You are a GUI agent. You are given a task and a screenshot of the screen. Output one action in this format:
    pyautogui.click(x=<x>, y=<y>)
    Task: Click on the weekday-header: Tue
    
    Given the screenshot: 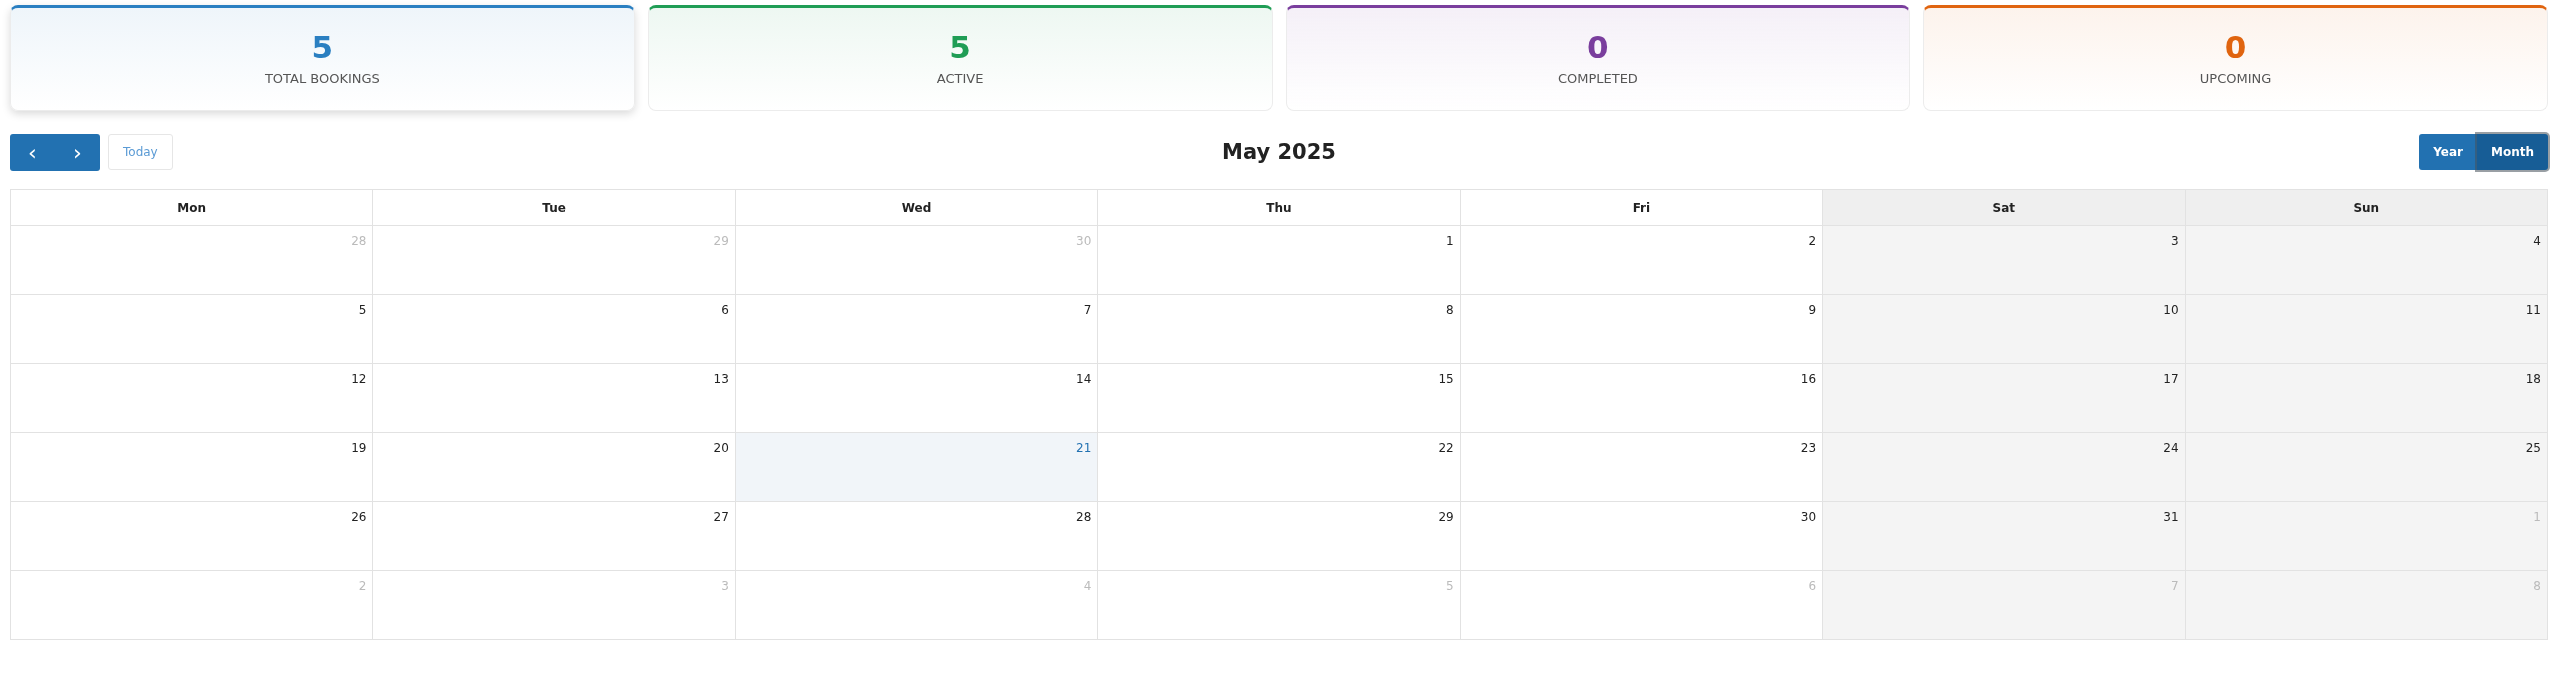 What is the action you would take?
    pyautogui.click(x=554, y=208)
    